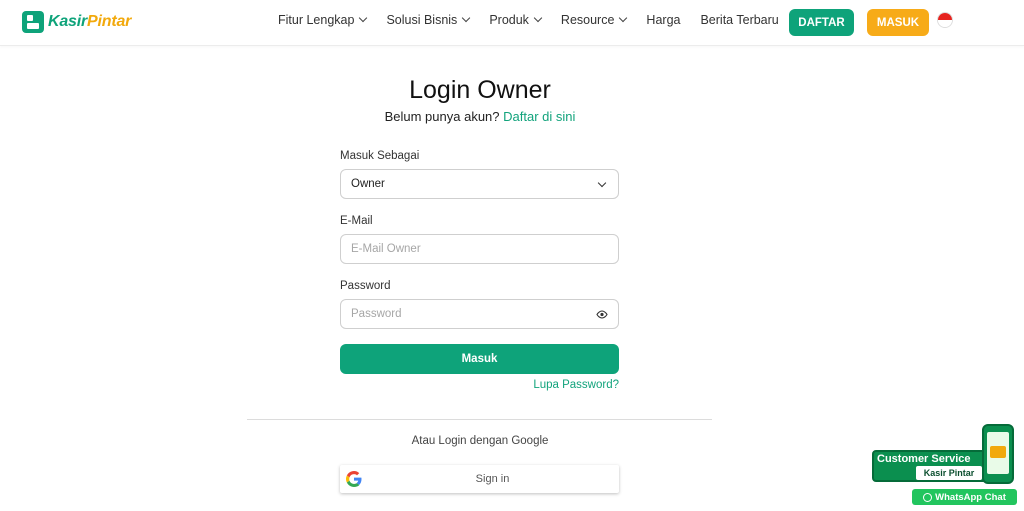  What do you see at coordinates (544, 385) in the screenshot?
I see `forgot-password-link: Lupa Password?` at bounding box center [544, 385].